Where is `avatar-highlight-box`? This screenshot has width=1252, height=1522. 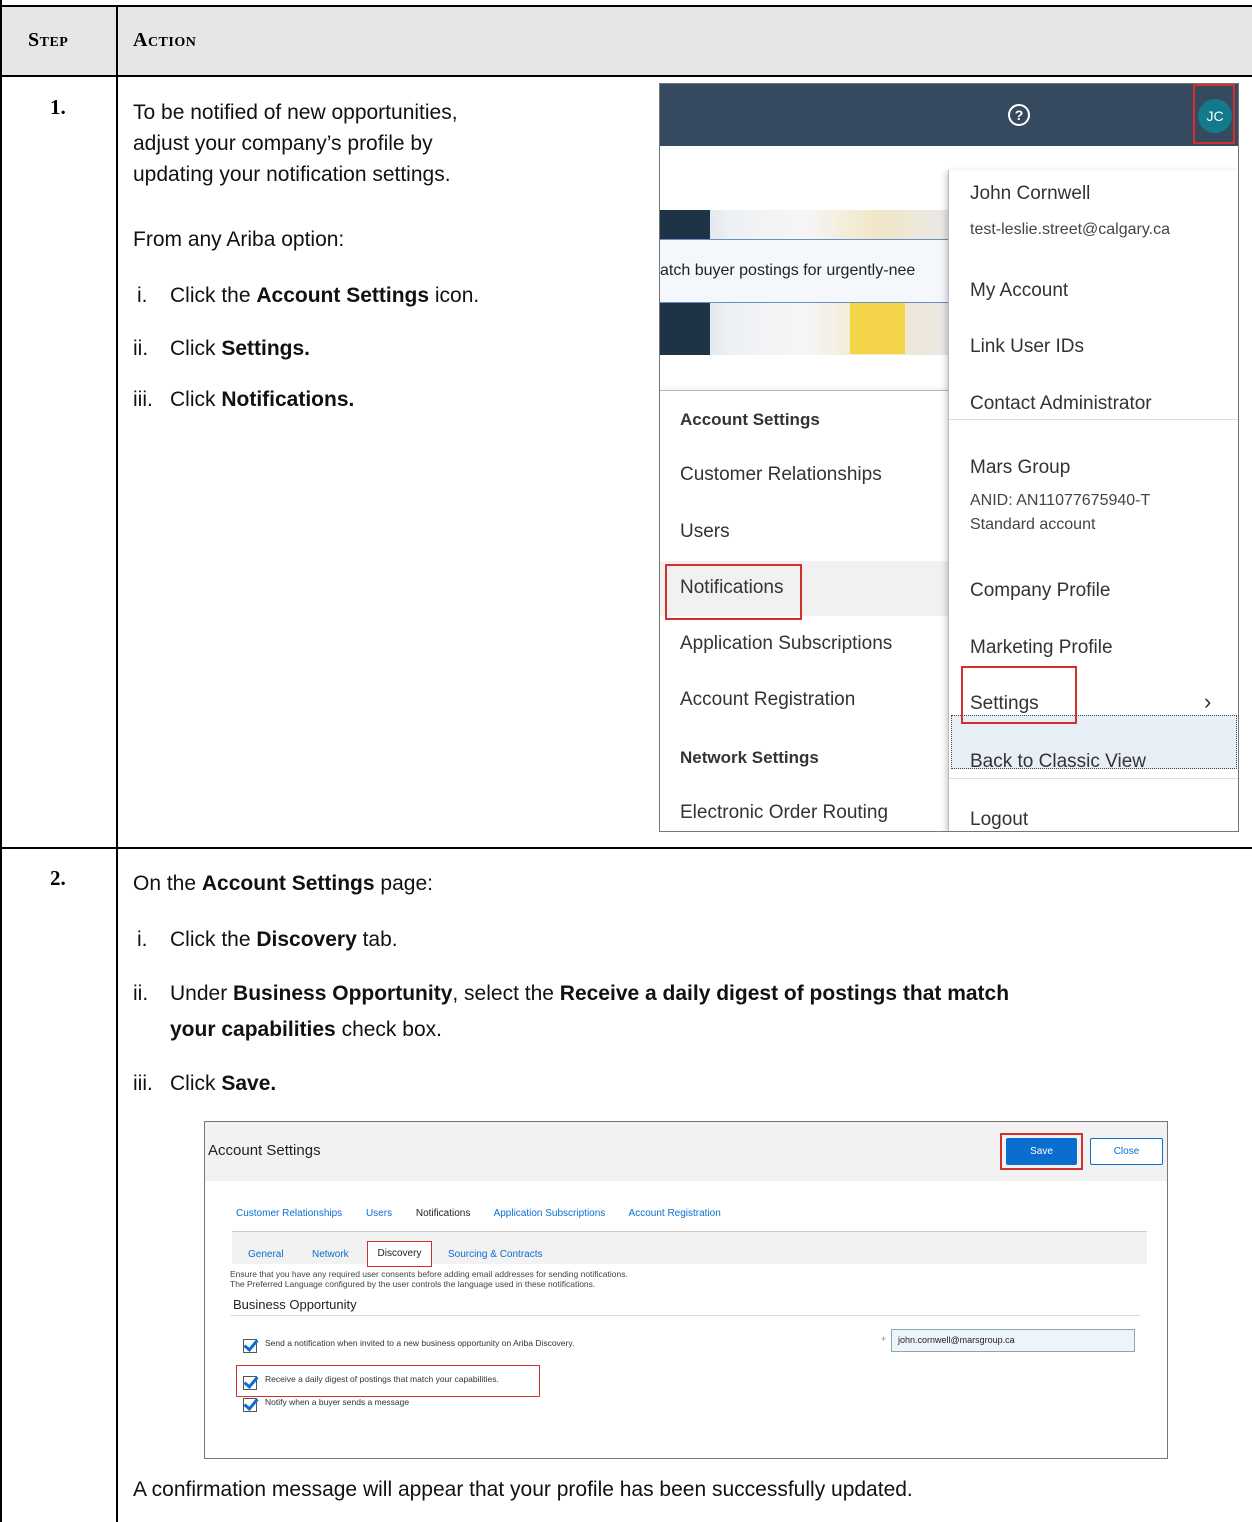
avatar-highlight-box is located at coordinates (1214, 114).